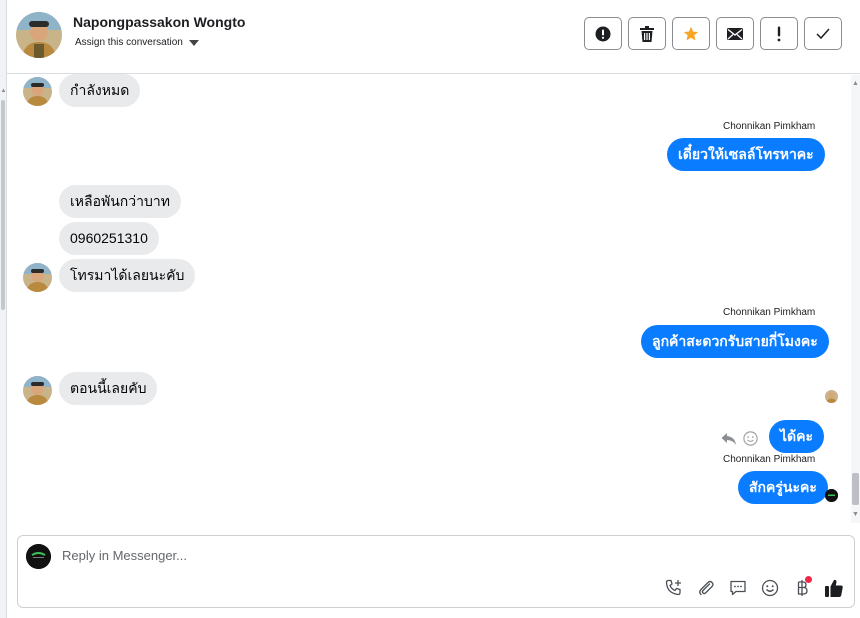 Image resolution: width=860 pixels, height=618 pixels. Describe the element at coordinates (855, 83) in the screenshot. I see `scroll-up-icon: ▲` at that location.